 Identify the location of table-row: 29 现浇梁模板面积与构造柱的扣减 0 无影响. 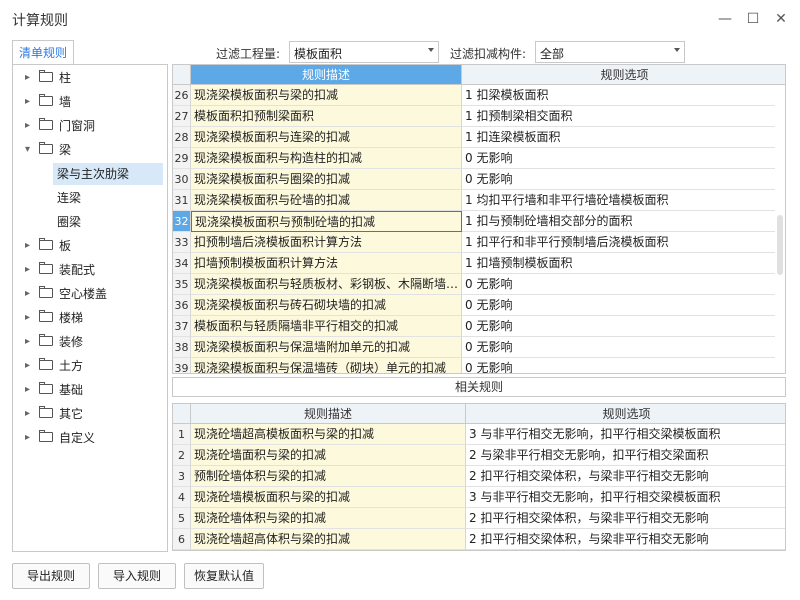
(479, 158).